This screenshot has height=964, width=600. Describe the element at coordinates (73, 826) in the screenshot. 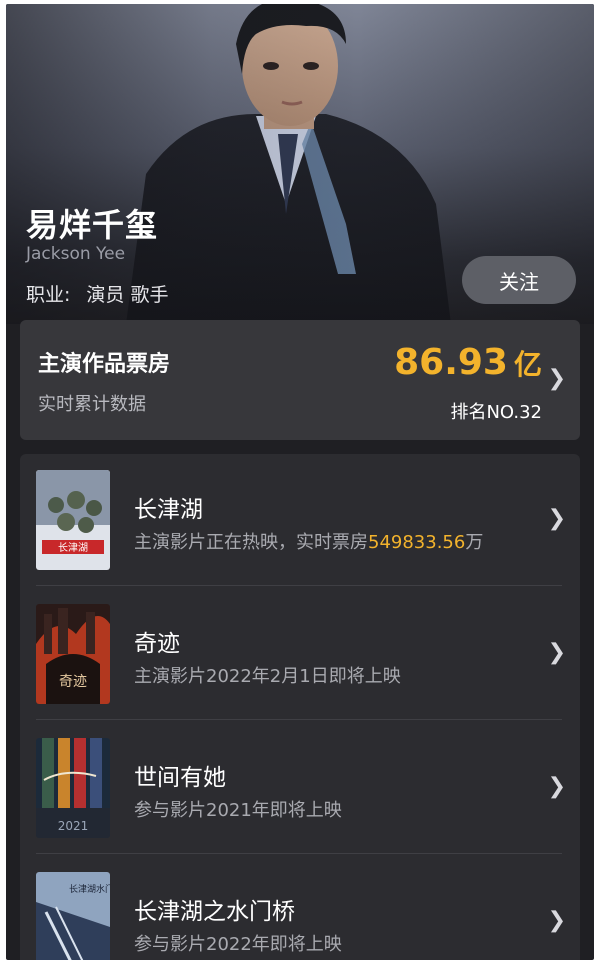

I see `svg-text: 2021` at that location.